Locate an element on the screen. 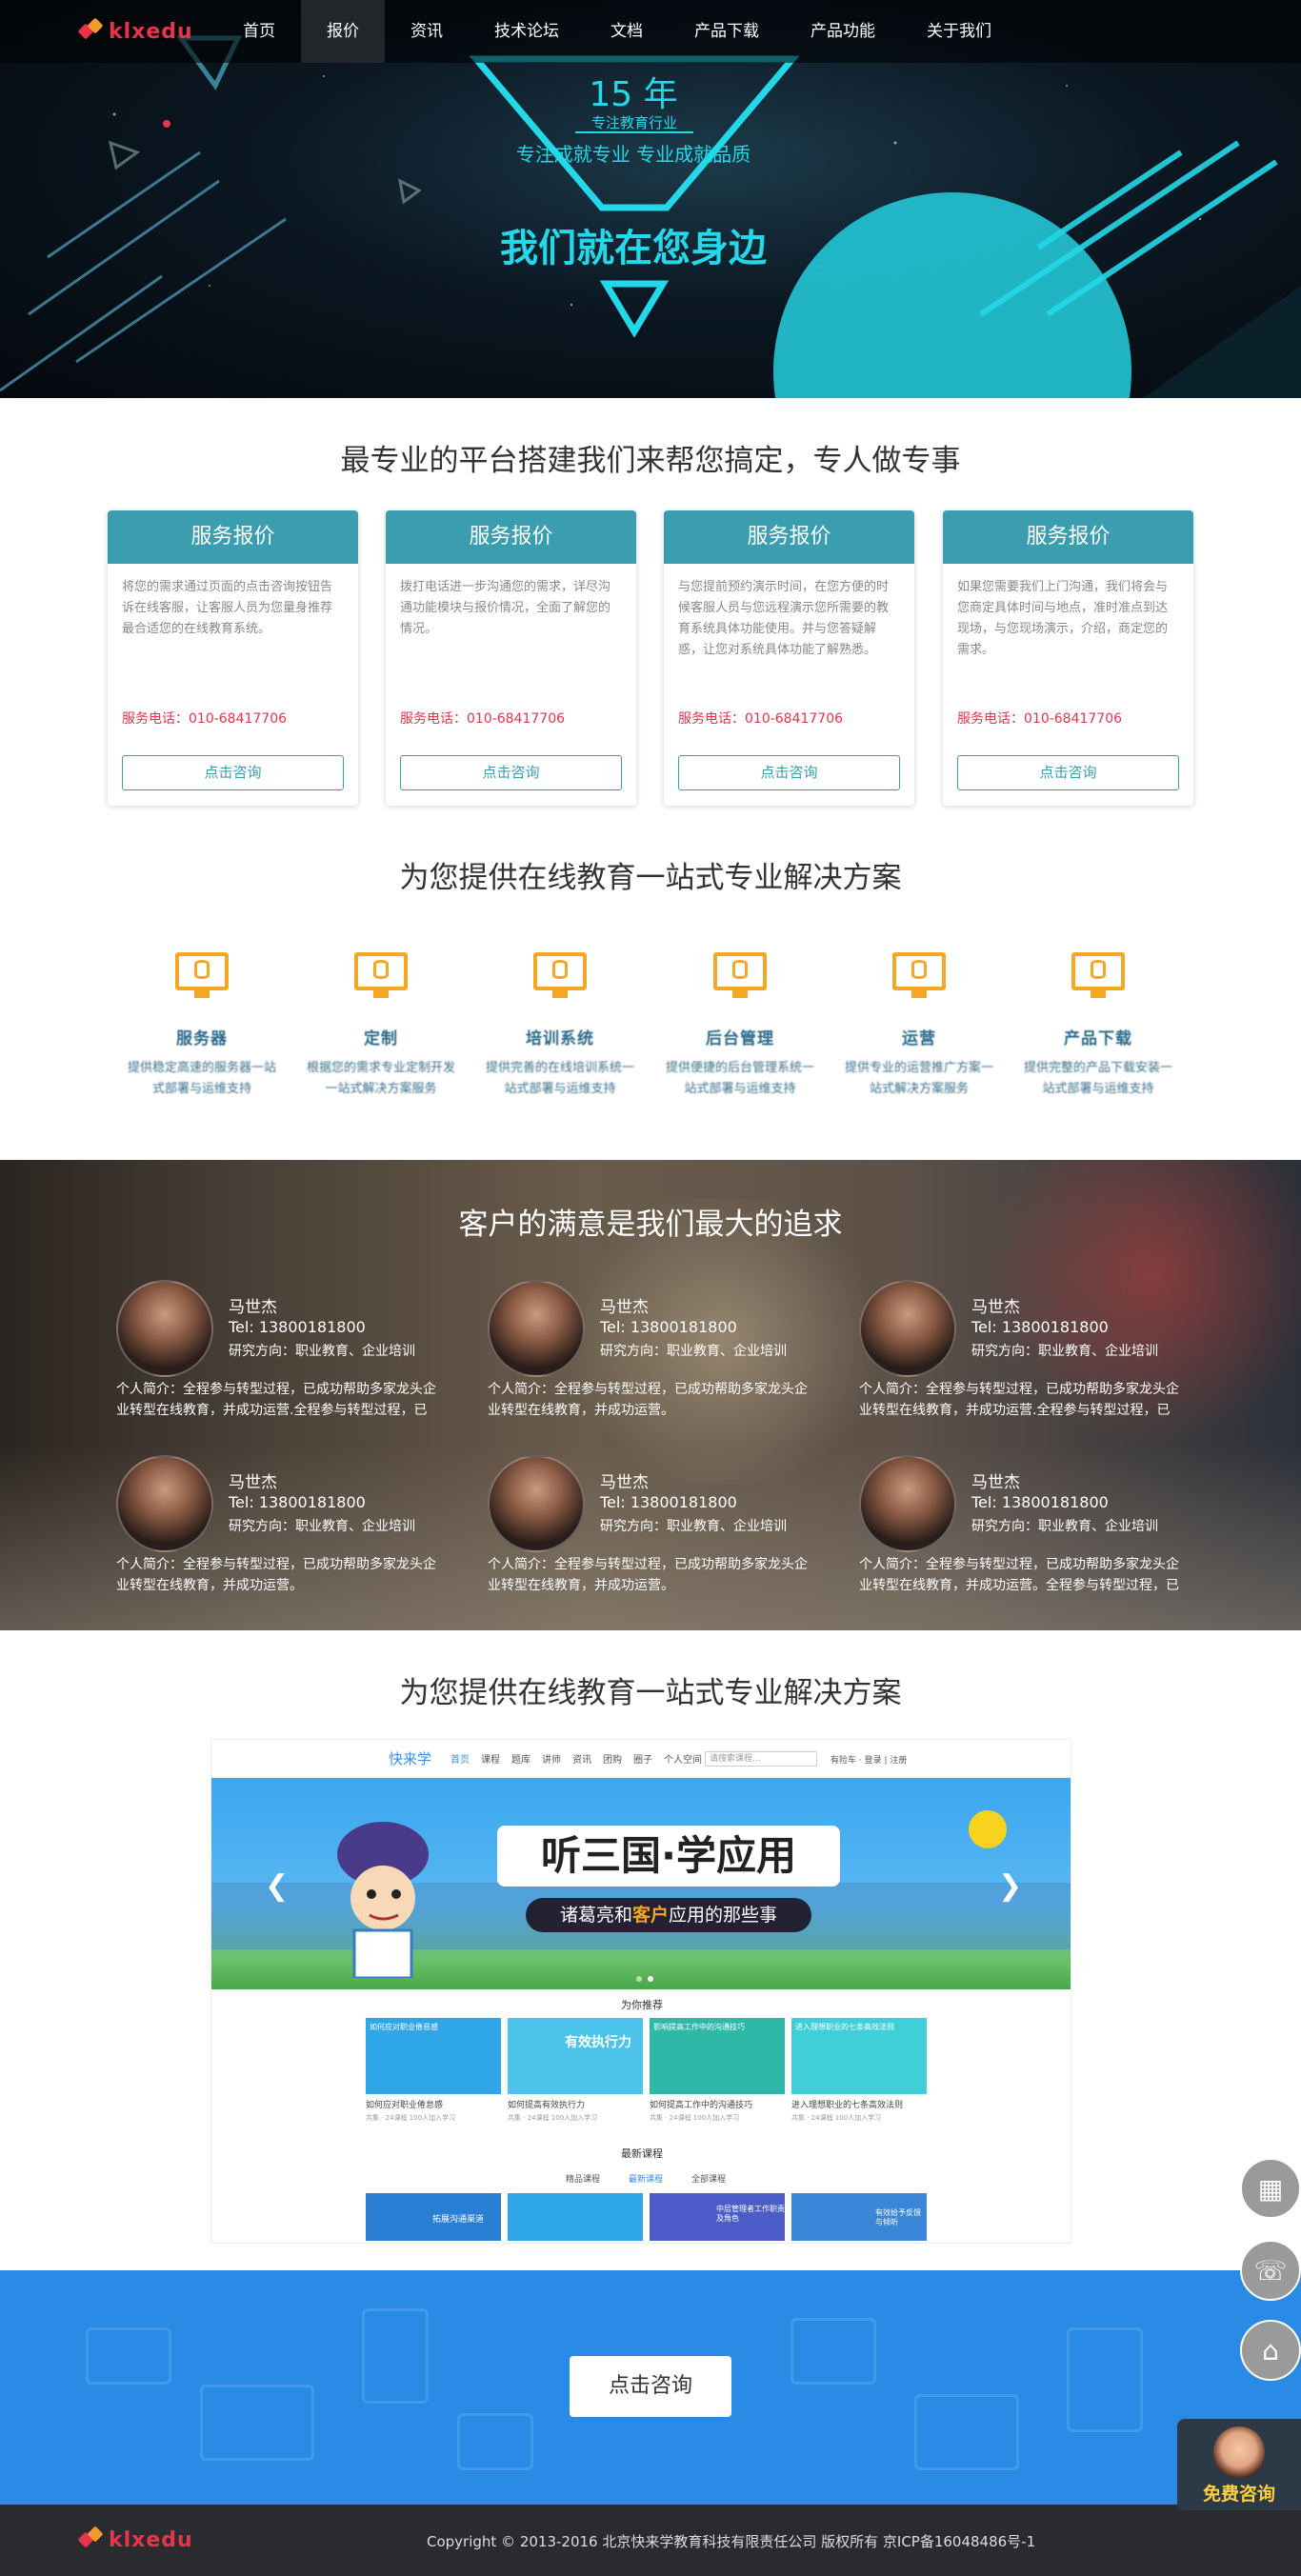 This screenshot has width=1301, height=2576. preview-recommend-label: 为你推荐 is located at coordinates (642, 2005).